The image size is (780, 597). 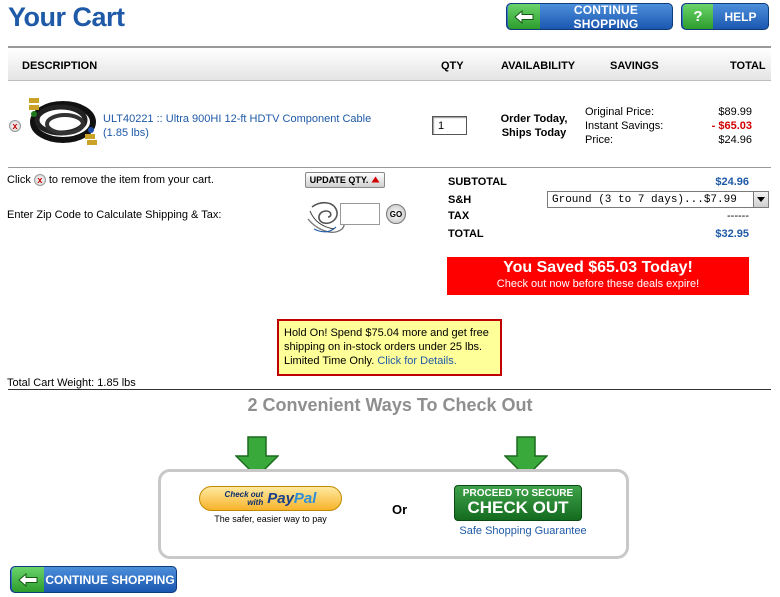 What do you see at coordinates (375, 180) in the screenshot?
I see `arrow-up-icon` at bounding box center [375, 180].